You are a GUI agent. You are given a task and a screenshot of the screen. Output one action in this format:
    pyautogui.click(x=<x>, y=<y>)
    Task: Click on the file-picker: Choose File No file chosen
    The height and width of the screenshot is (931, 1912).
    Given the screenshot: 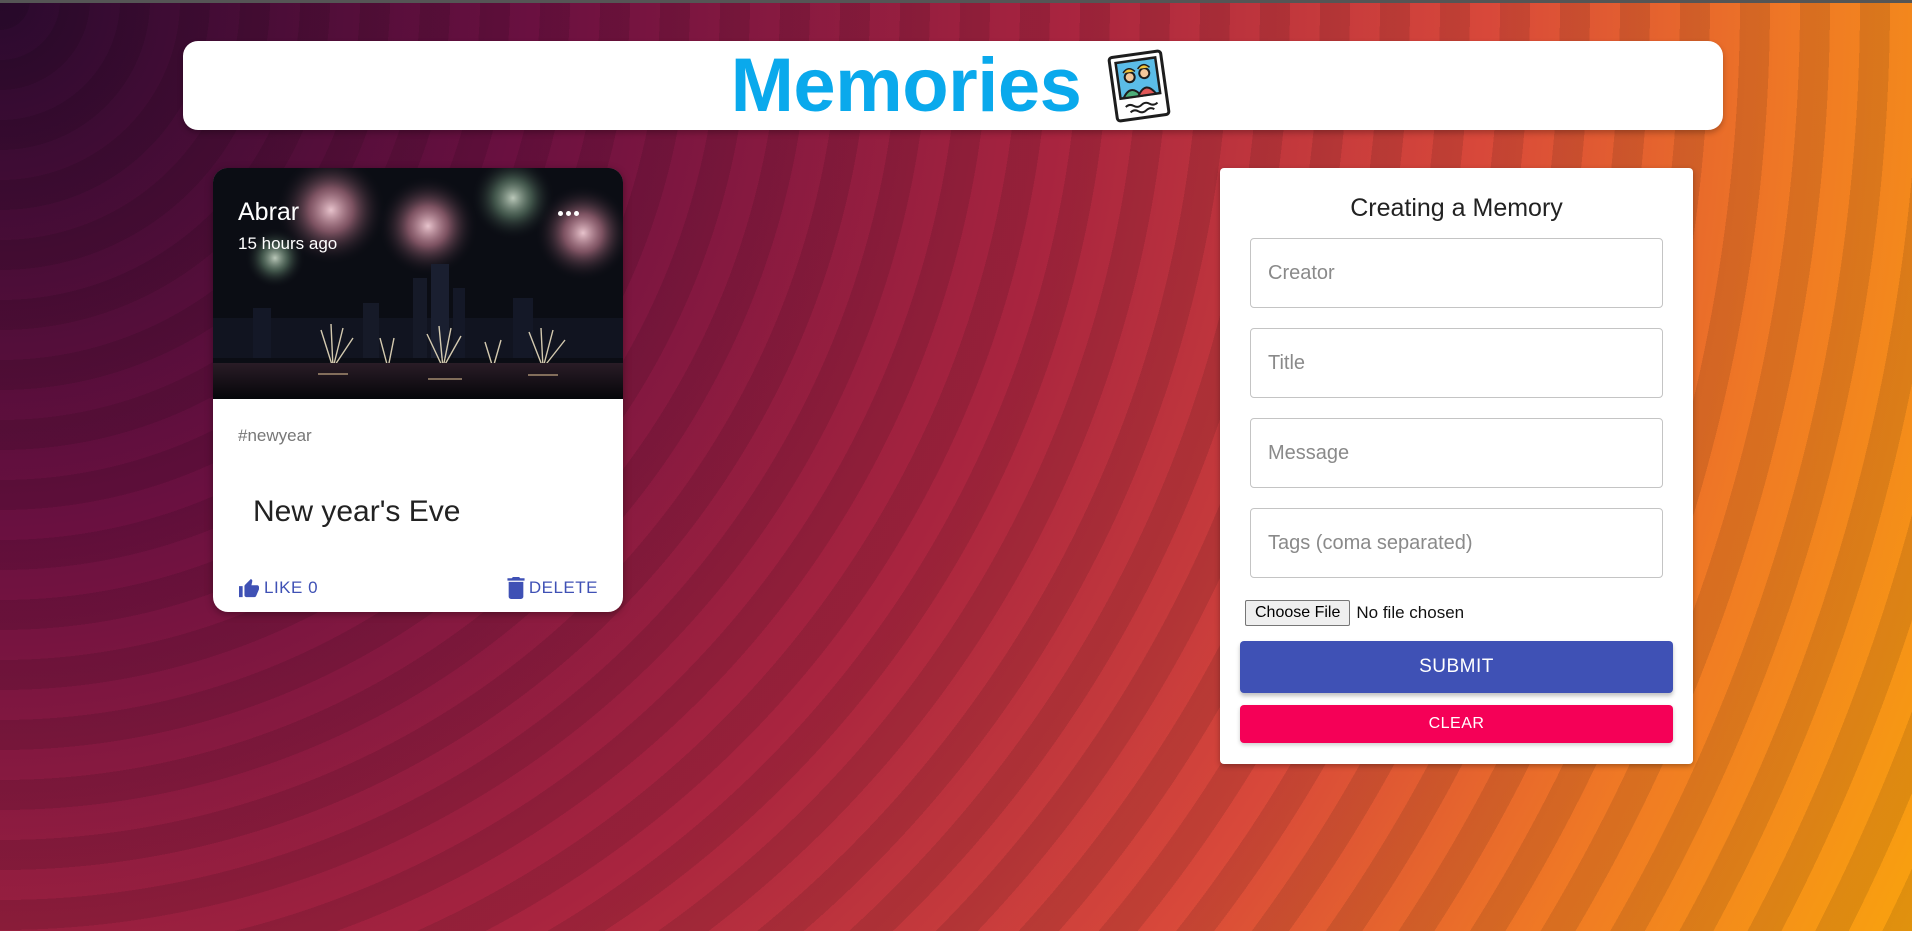 What is the action you would take?
    pyautogui.click(x=1354, y=613)
    